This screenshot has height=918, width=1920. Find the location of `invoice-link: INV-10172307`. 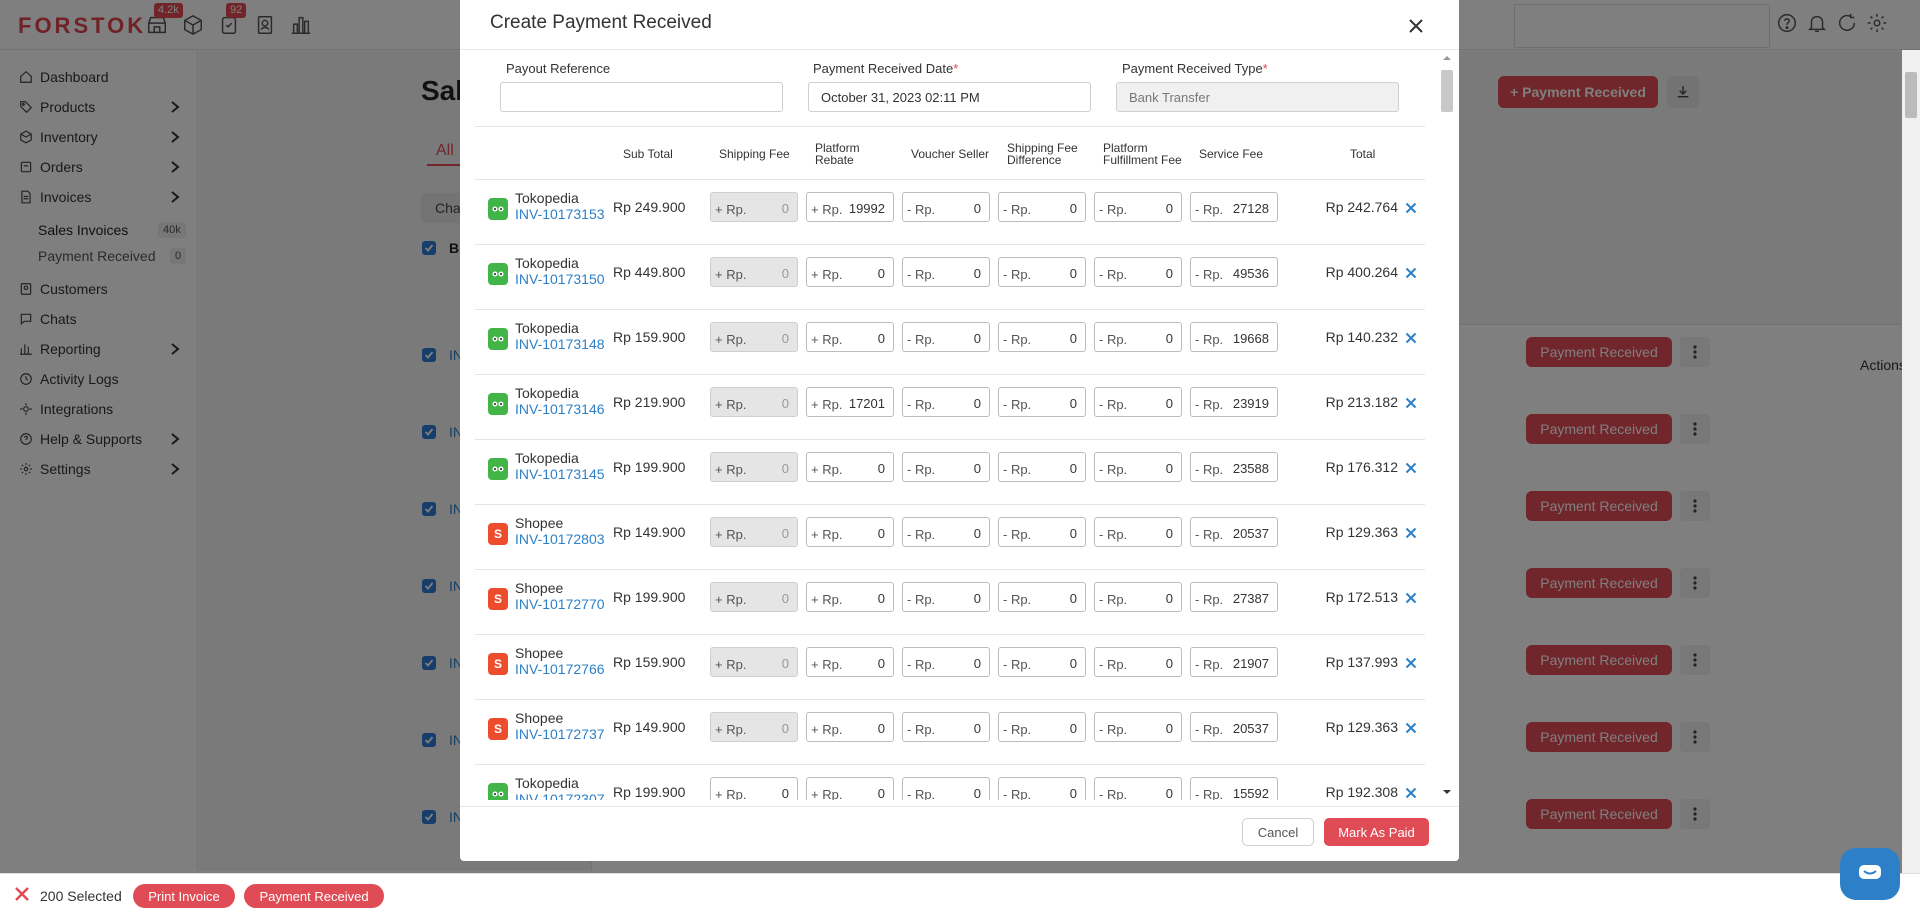

invoice-link: INV-10172307 is located at coordinates (560, 795).